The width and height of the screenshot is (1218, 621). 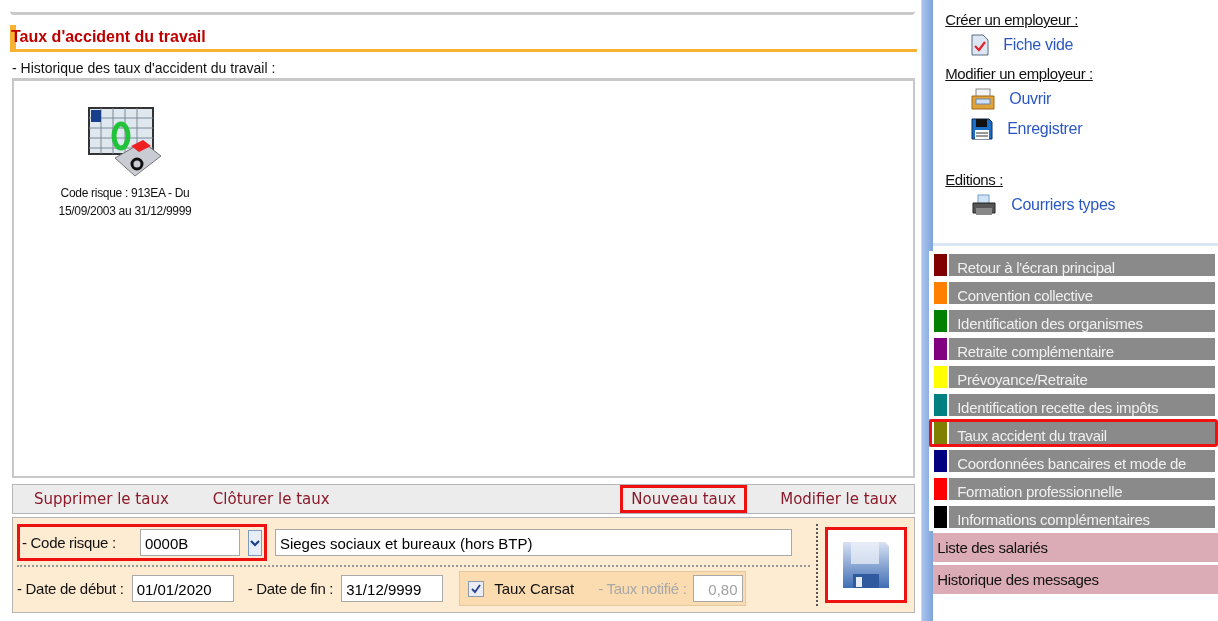 What do you see at coordinates (189, 542) in the screenshot?
I see `code-field: 0000B` at bounding box center [189, 542].